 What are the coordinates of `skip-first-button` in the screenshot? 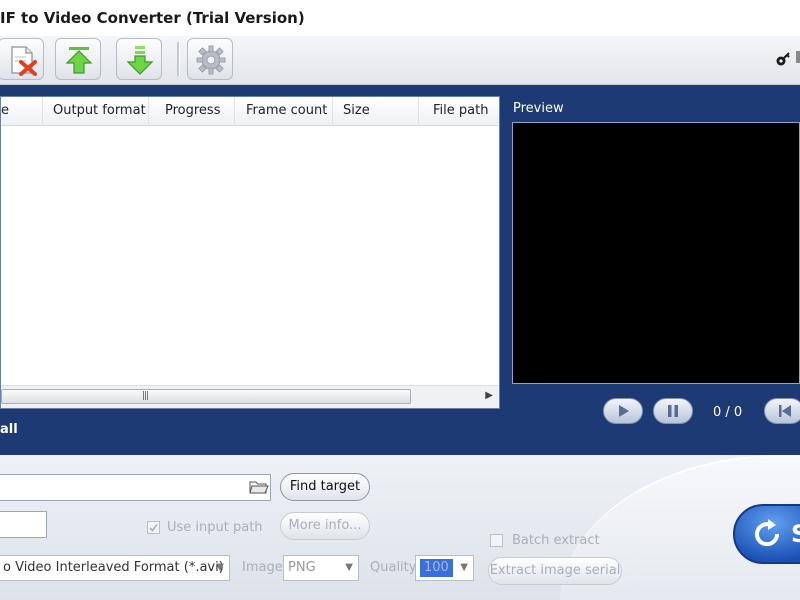 It's located at (782, 411).